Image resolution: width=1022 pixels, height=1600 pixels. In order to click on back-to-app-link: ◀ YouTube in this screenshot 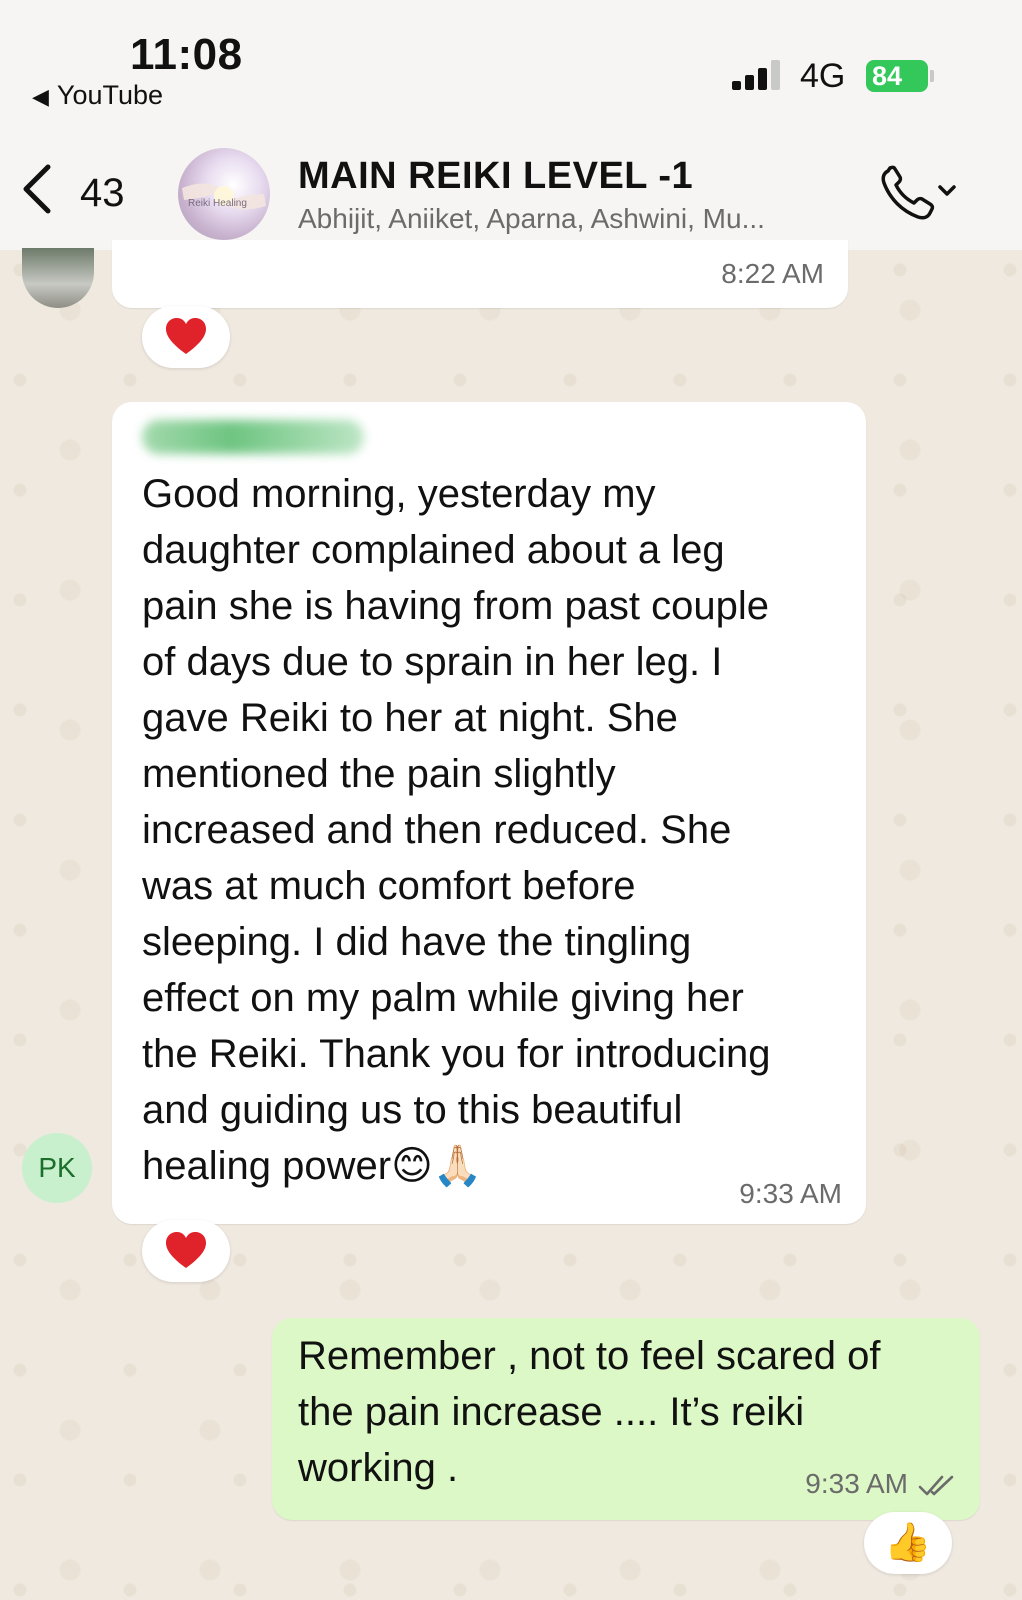, I will do `click(97, 95)`.